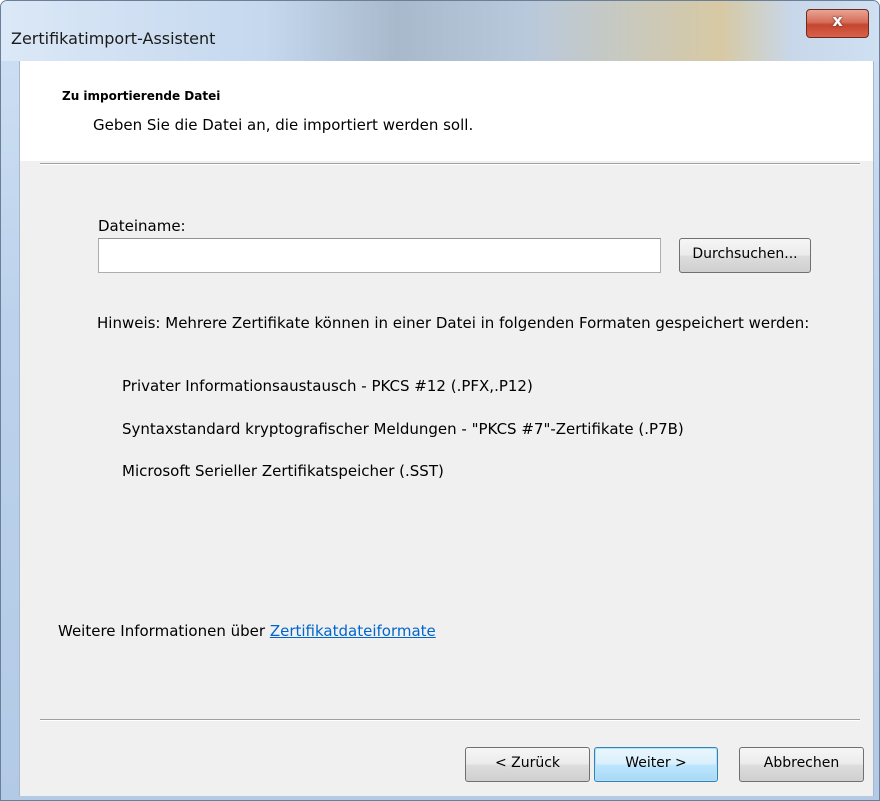  I want to click on close-button: x, so click(837, 23).